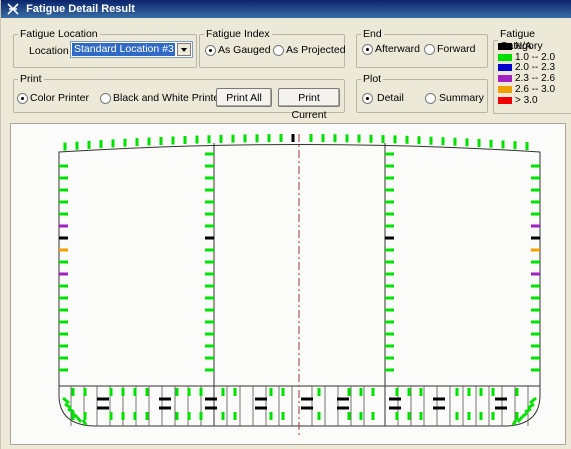  I want to click on radio-color-printer, so click(22, 98).